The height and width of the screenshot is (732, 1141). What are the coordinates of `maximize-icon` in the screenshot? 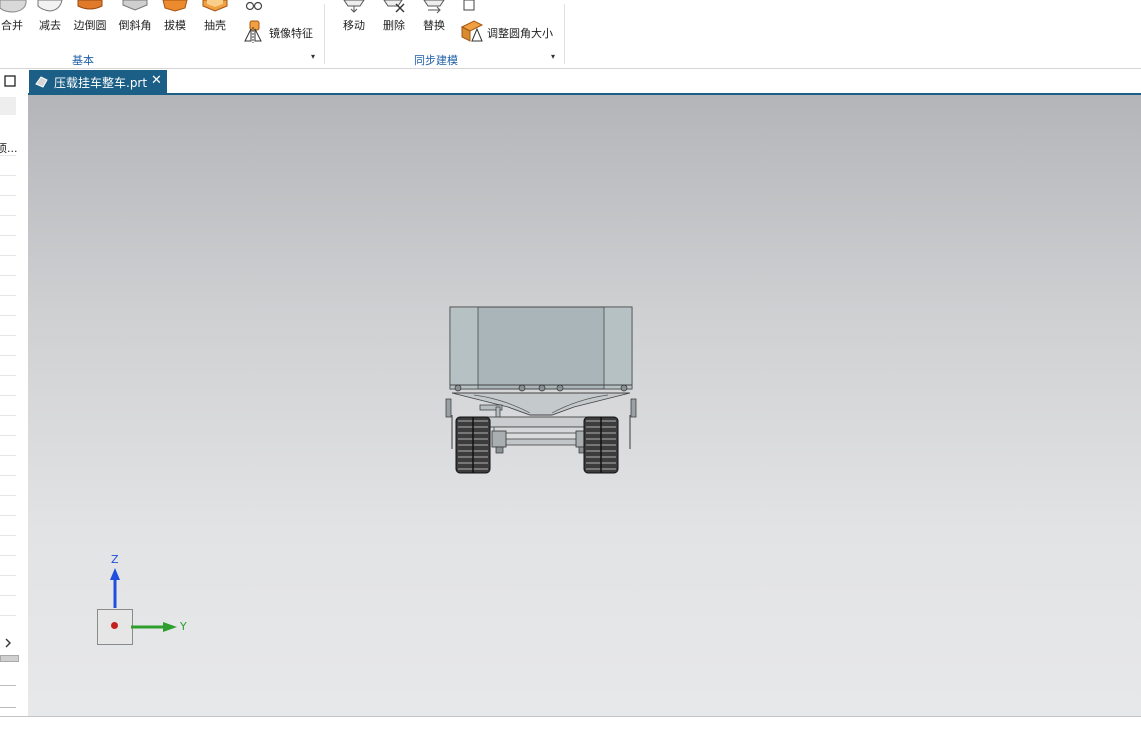 It's located at (10, 81).